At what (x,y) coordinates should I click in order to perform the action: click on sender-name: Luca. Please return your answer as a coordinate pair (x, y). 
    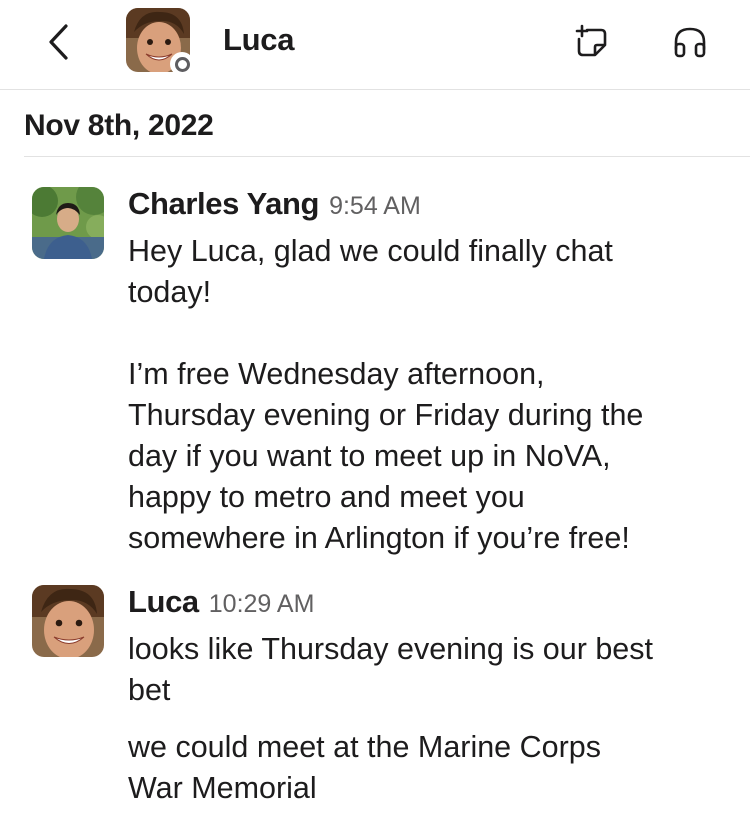
    Looking at the image, I should click on (163, 601).